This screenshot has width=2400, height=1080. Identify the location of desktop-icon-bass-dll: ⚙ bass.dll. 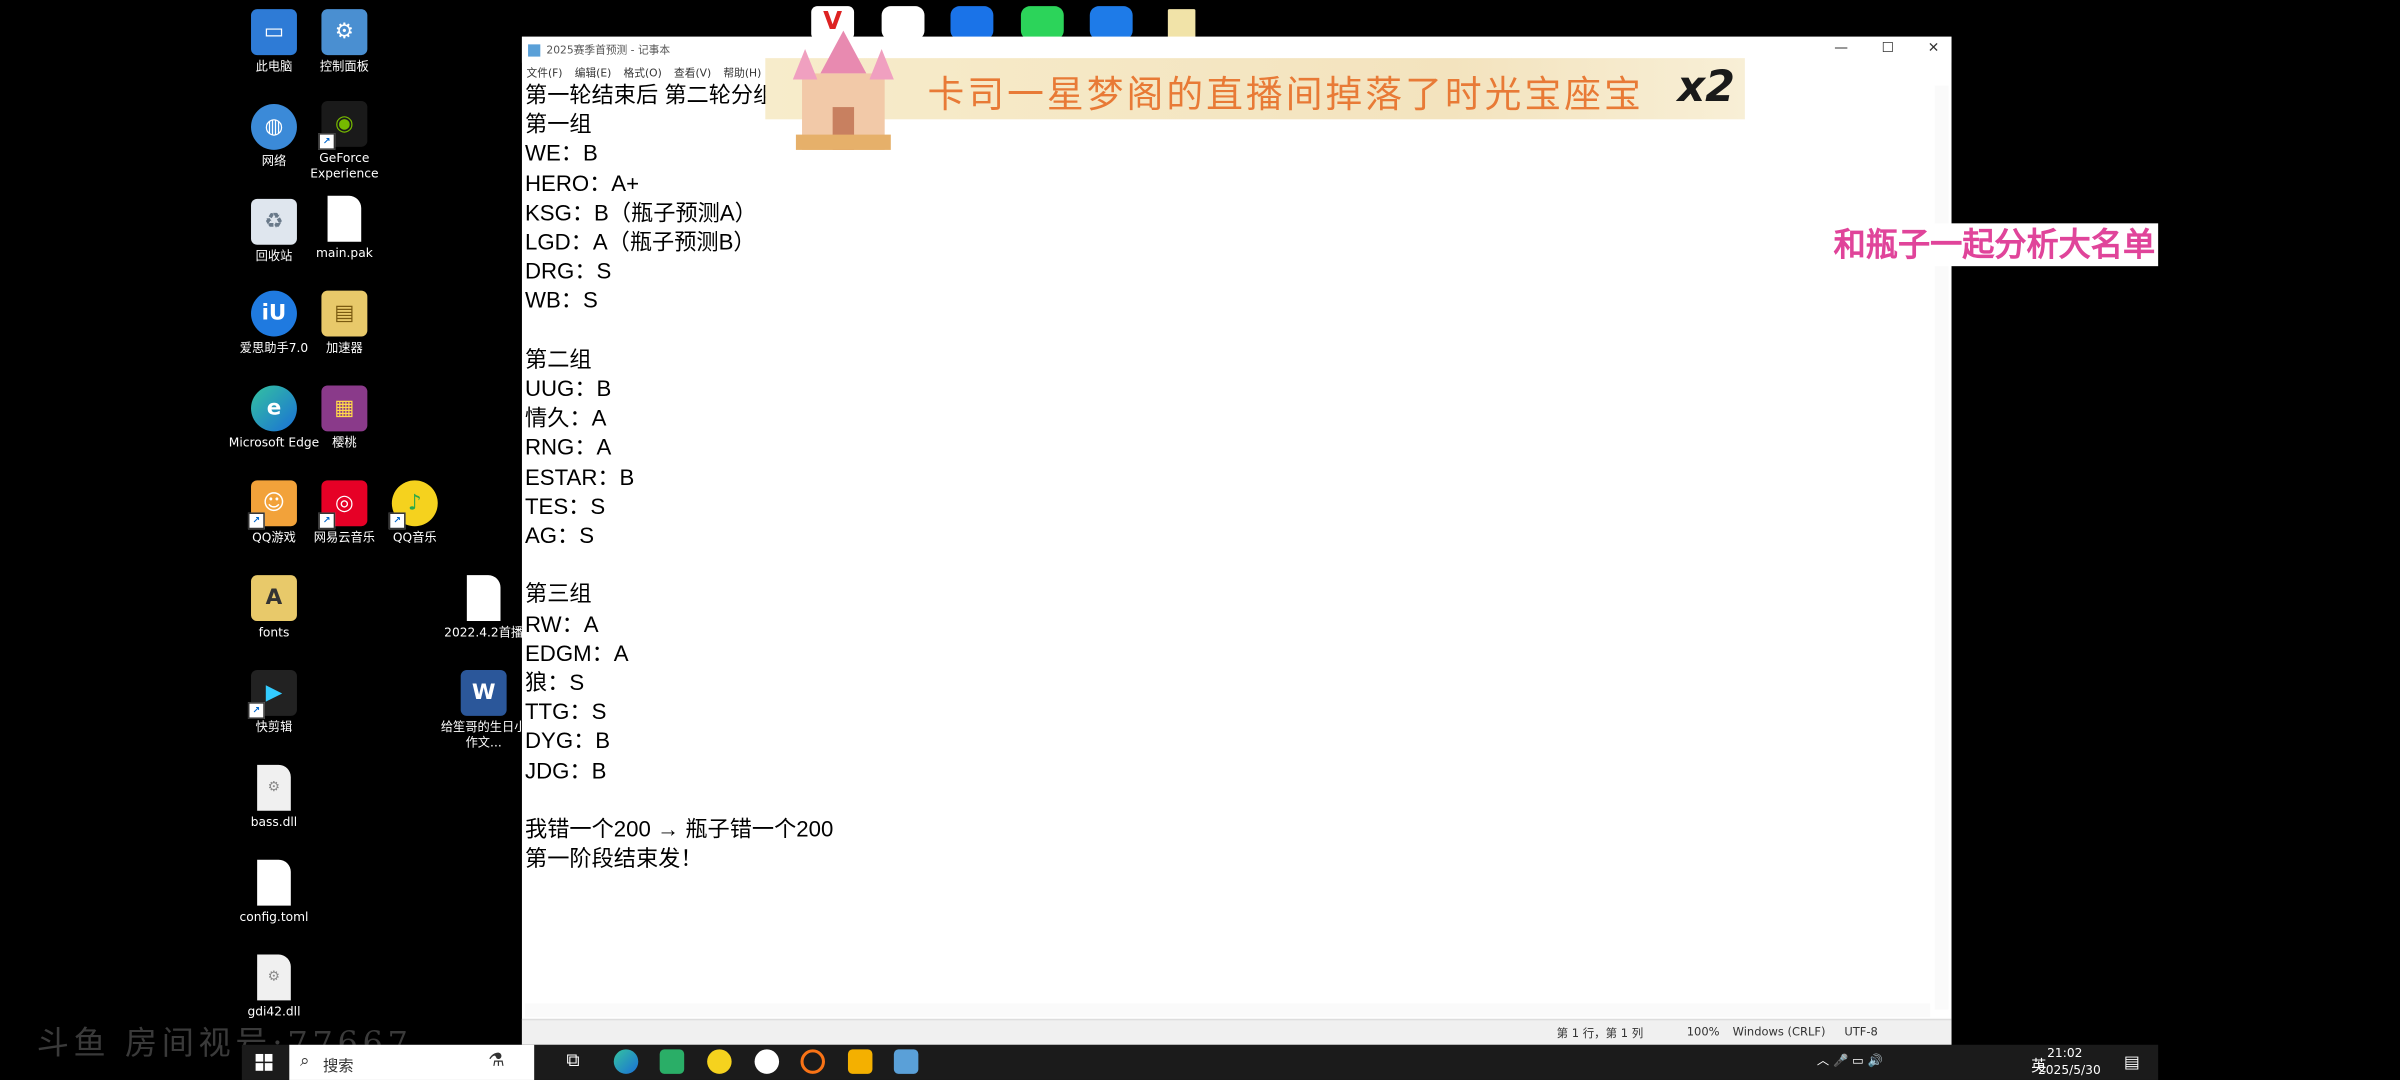
(274, 797).